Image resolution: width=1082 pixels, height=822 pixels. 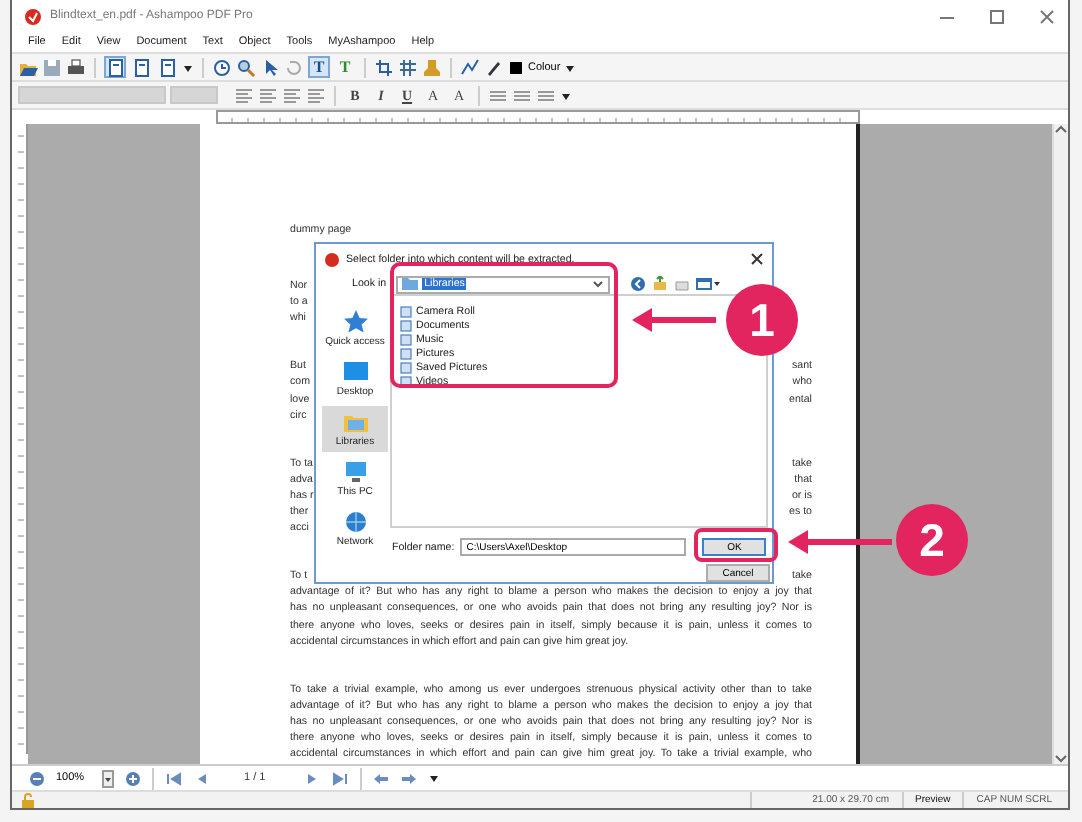 What do you see at coordinates (384, 67) in the screenshot?
I see `crop-icon` at bounding box center [384, 67].